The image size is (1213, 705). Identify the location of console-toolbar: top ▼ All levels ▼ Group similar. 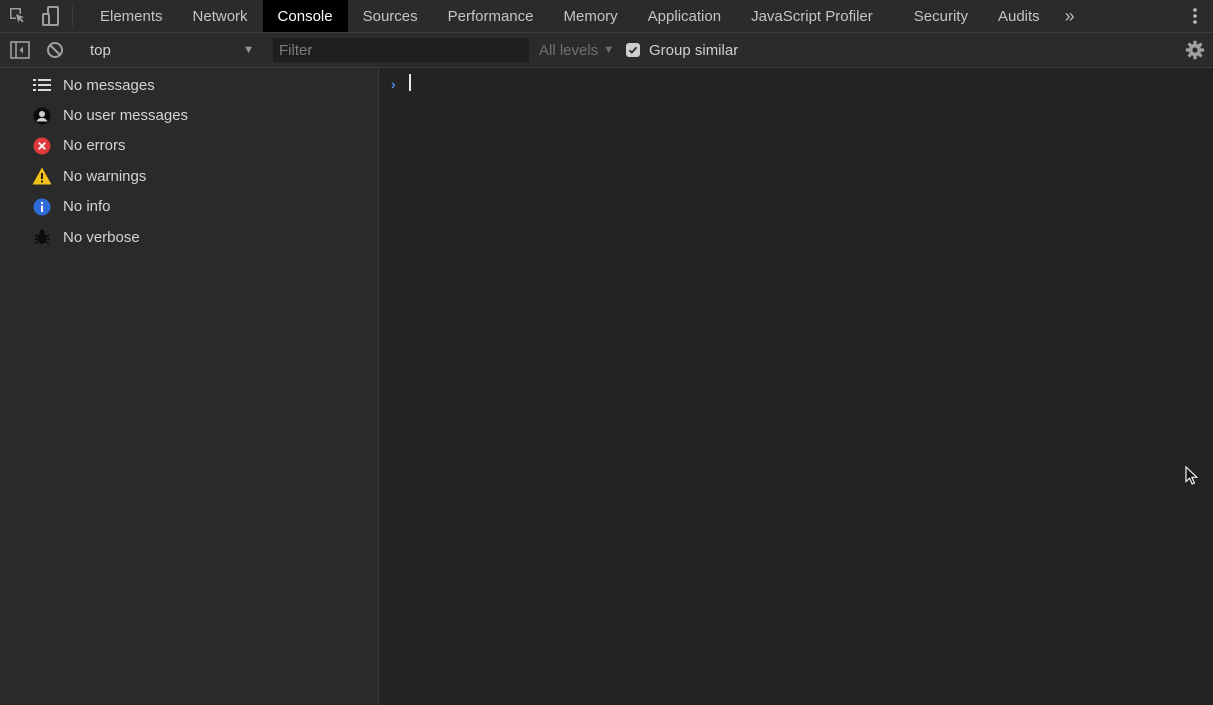
(606, 50).